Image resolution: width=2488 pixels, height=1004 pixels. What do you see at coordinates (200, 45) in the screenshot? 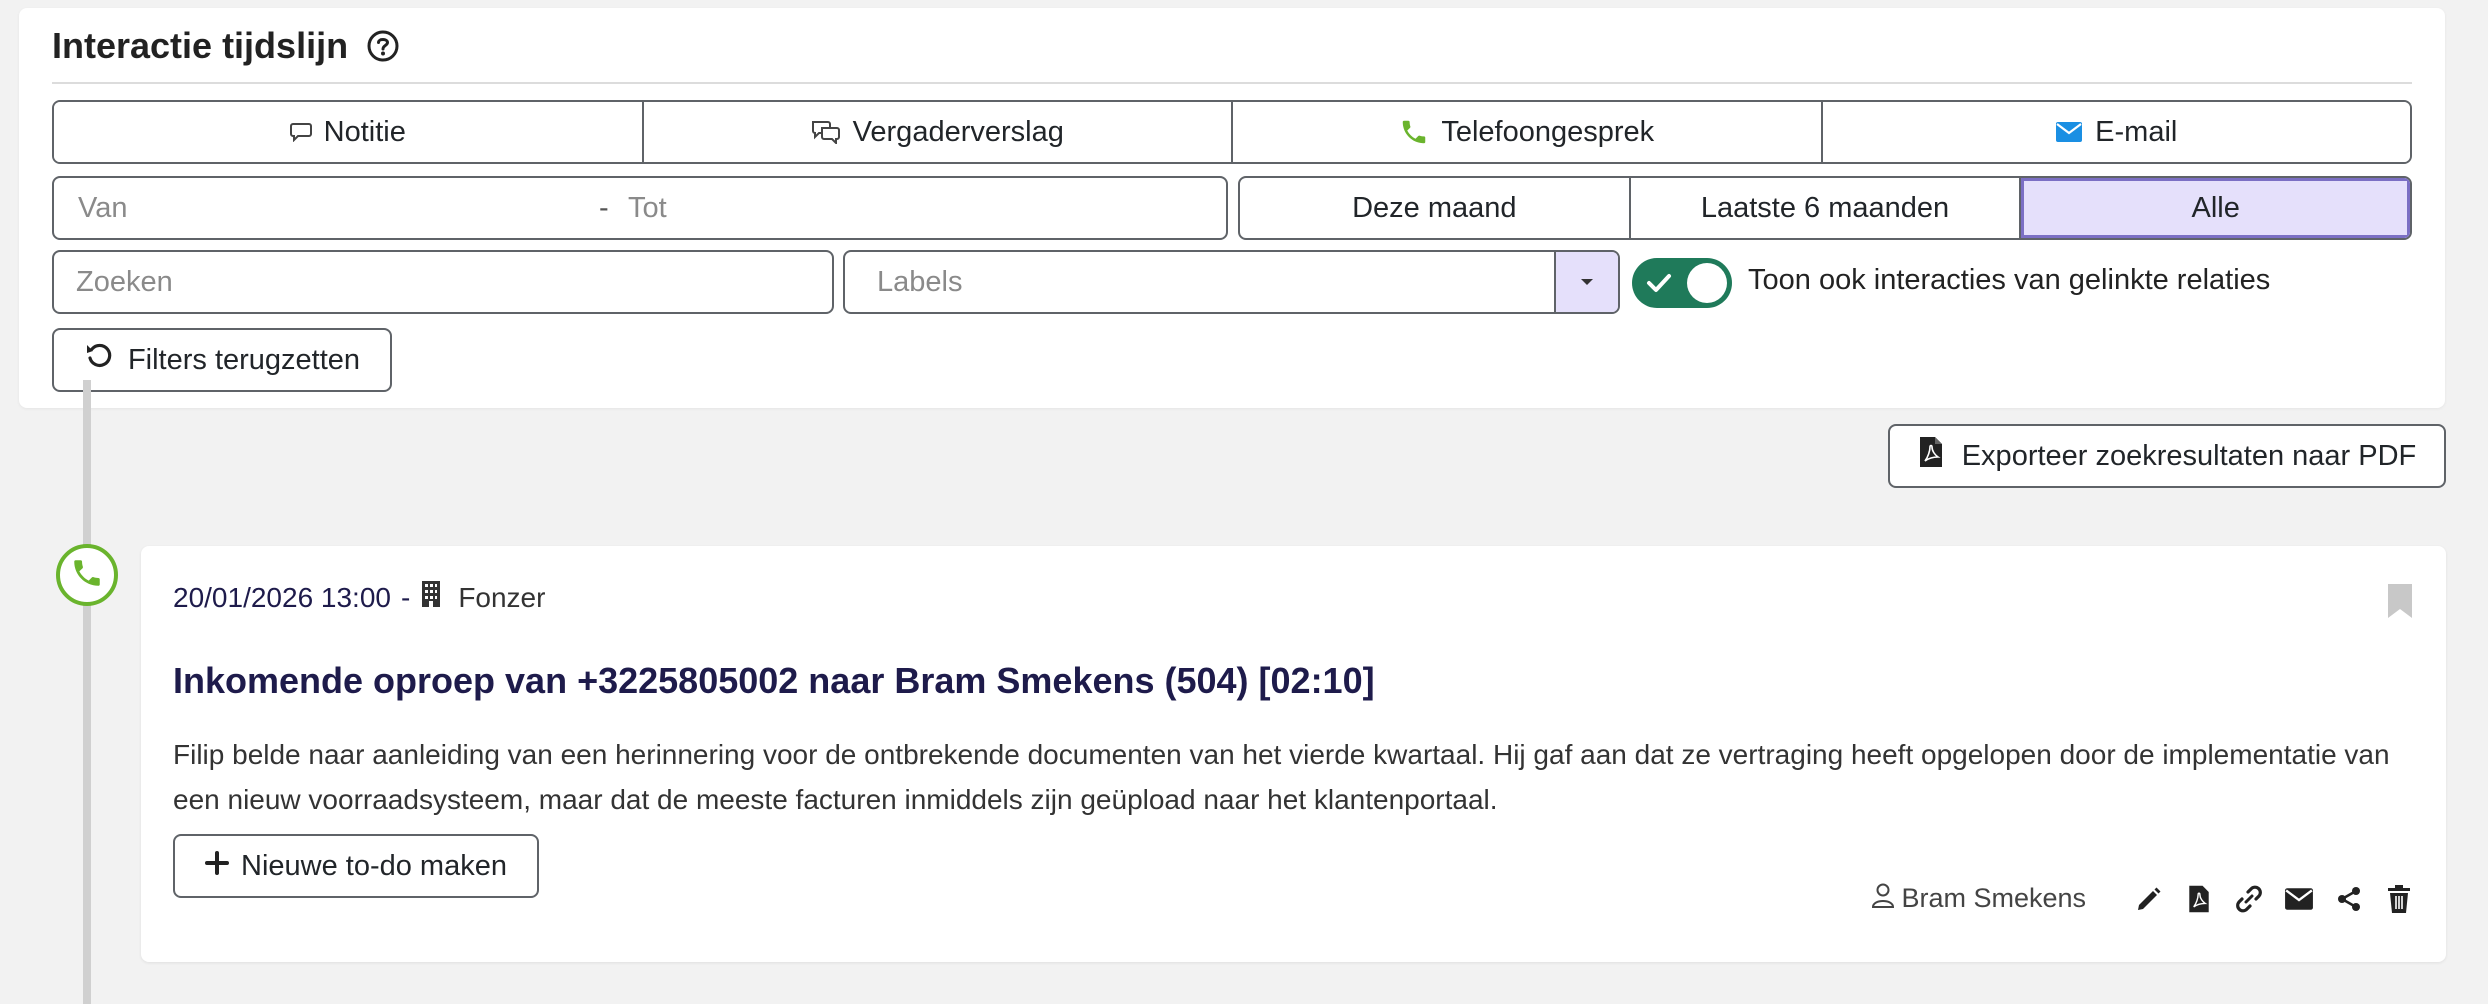
I see `page-title: Interactie tijdslijn` at bounding box center [200, 45].